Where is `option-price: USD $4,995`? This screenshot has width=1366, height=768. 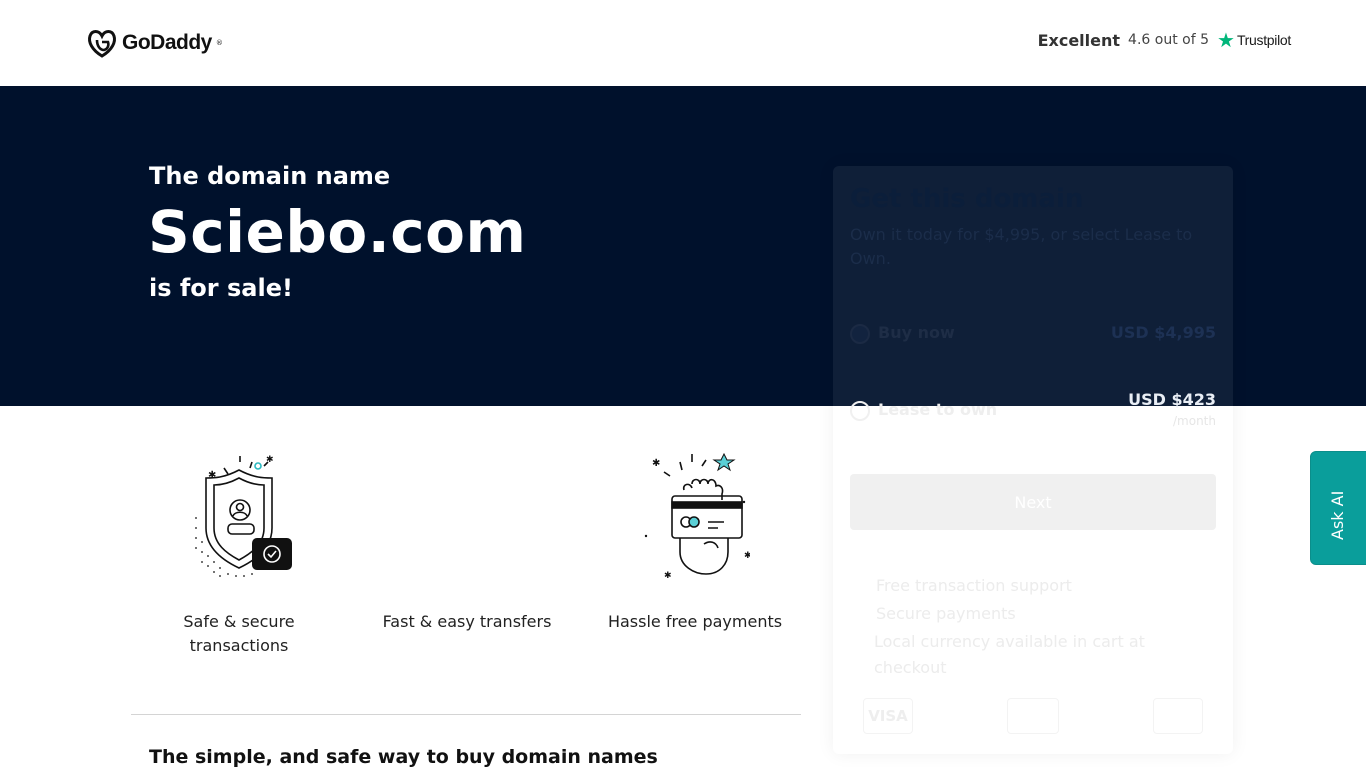 option-price: USD $4,995 is located at coordinates (1163, 332).